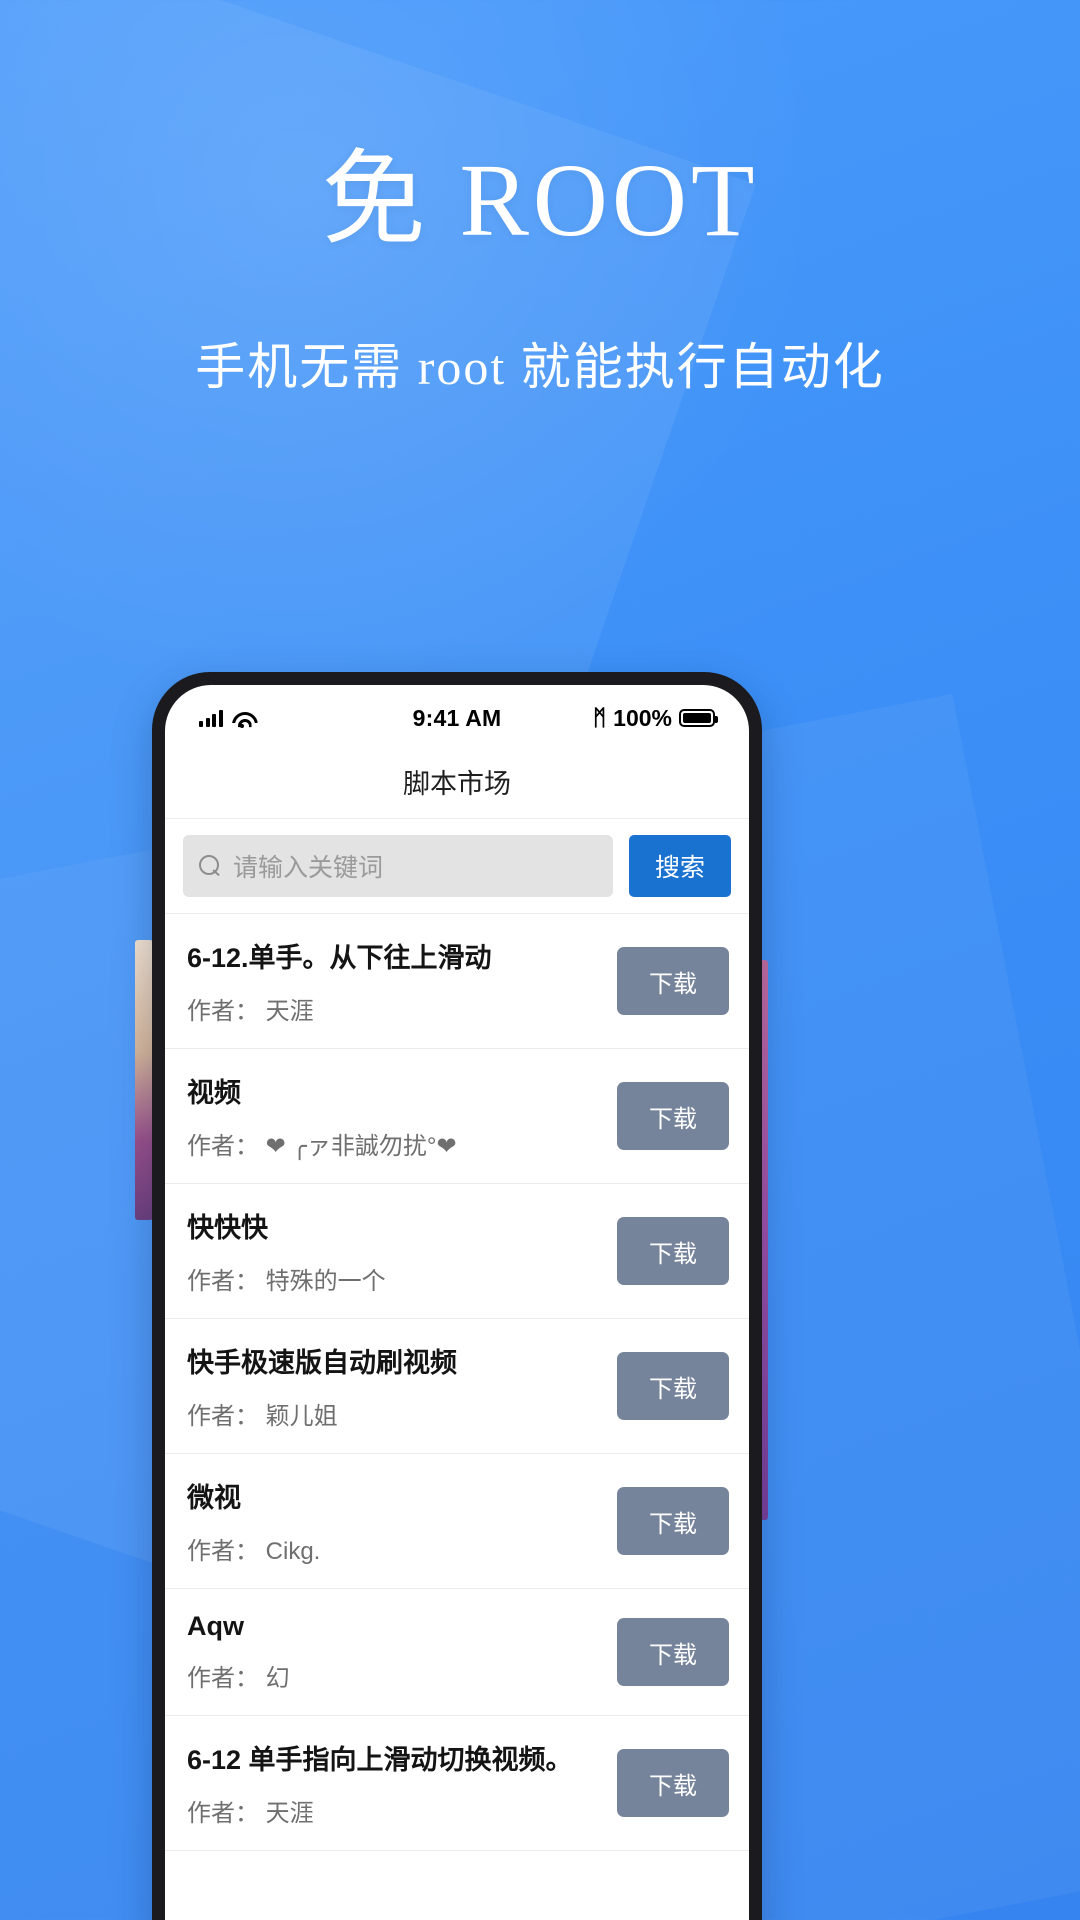  I want to click on list-item: 视频 作者： ❤ ╭ァ非誠勿扰°❤ 下载, so click(457, 1116).